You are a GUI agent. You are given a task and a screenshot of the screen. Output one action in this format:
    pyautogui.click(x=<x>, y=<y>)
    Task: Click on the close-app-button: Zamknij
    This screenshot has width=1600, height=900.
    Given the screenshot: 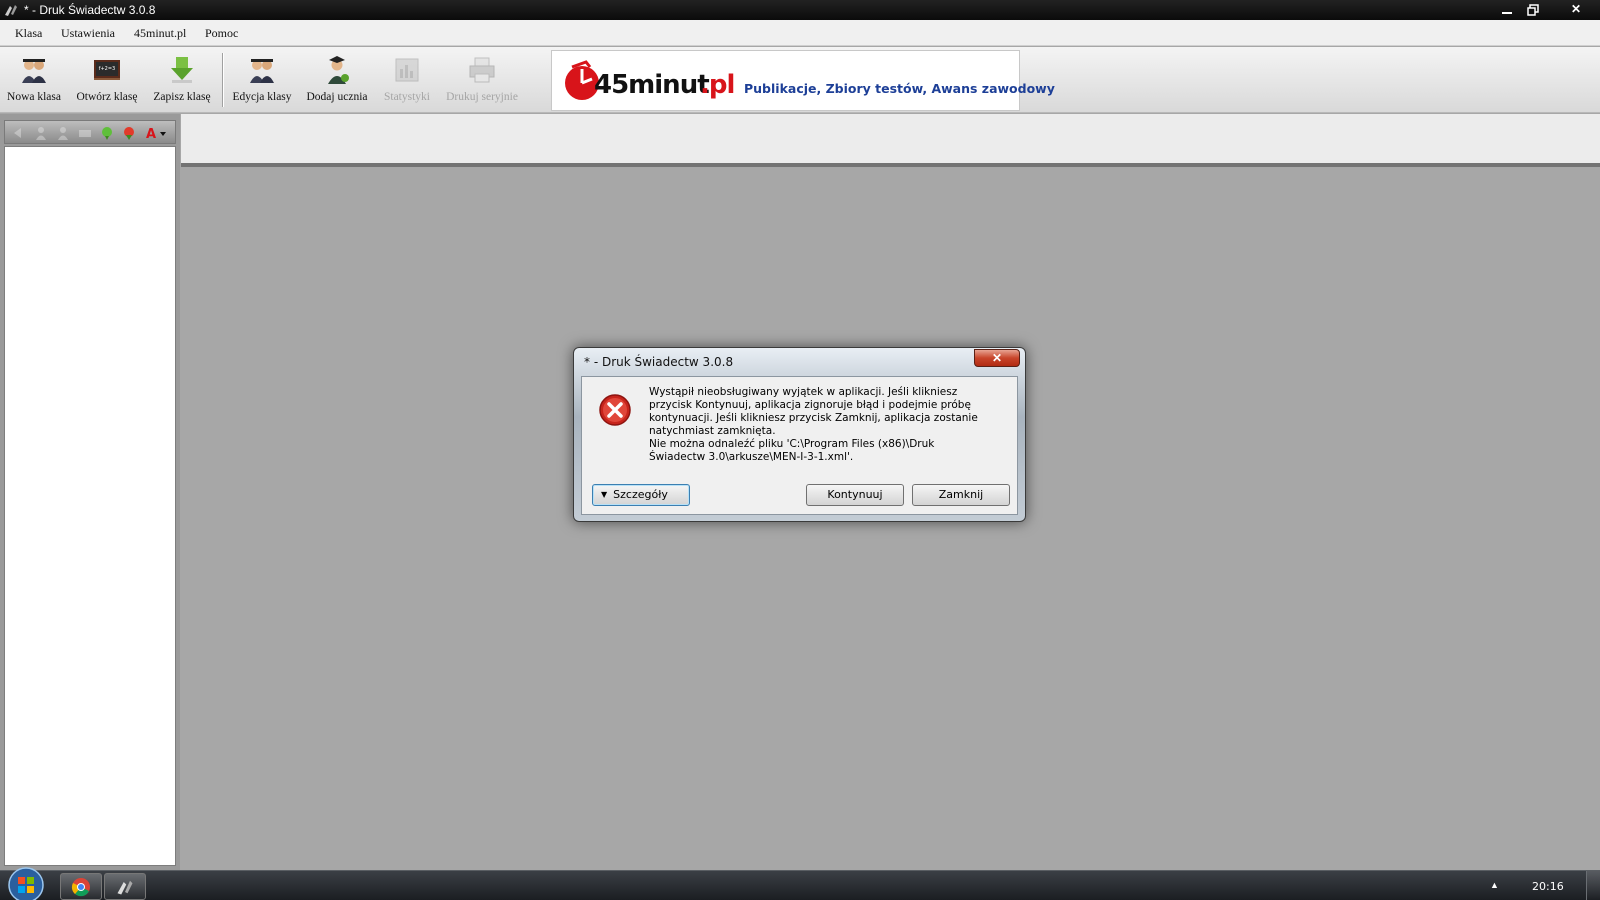 What is the action you would take?
    pyautogui.click(x=961, y=495)
    